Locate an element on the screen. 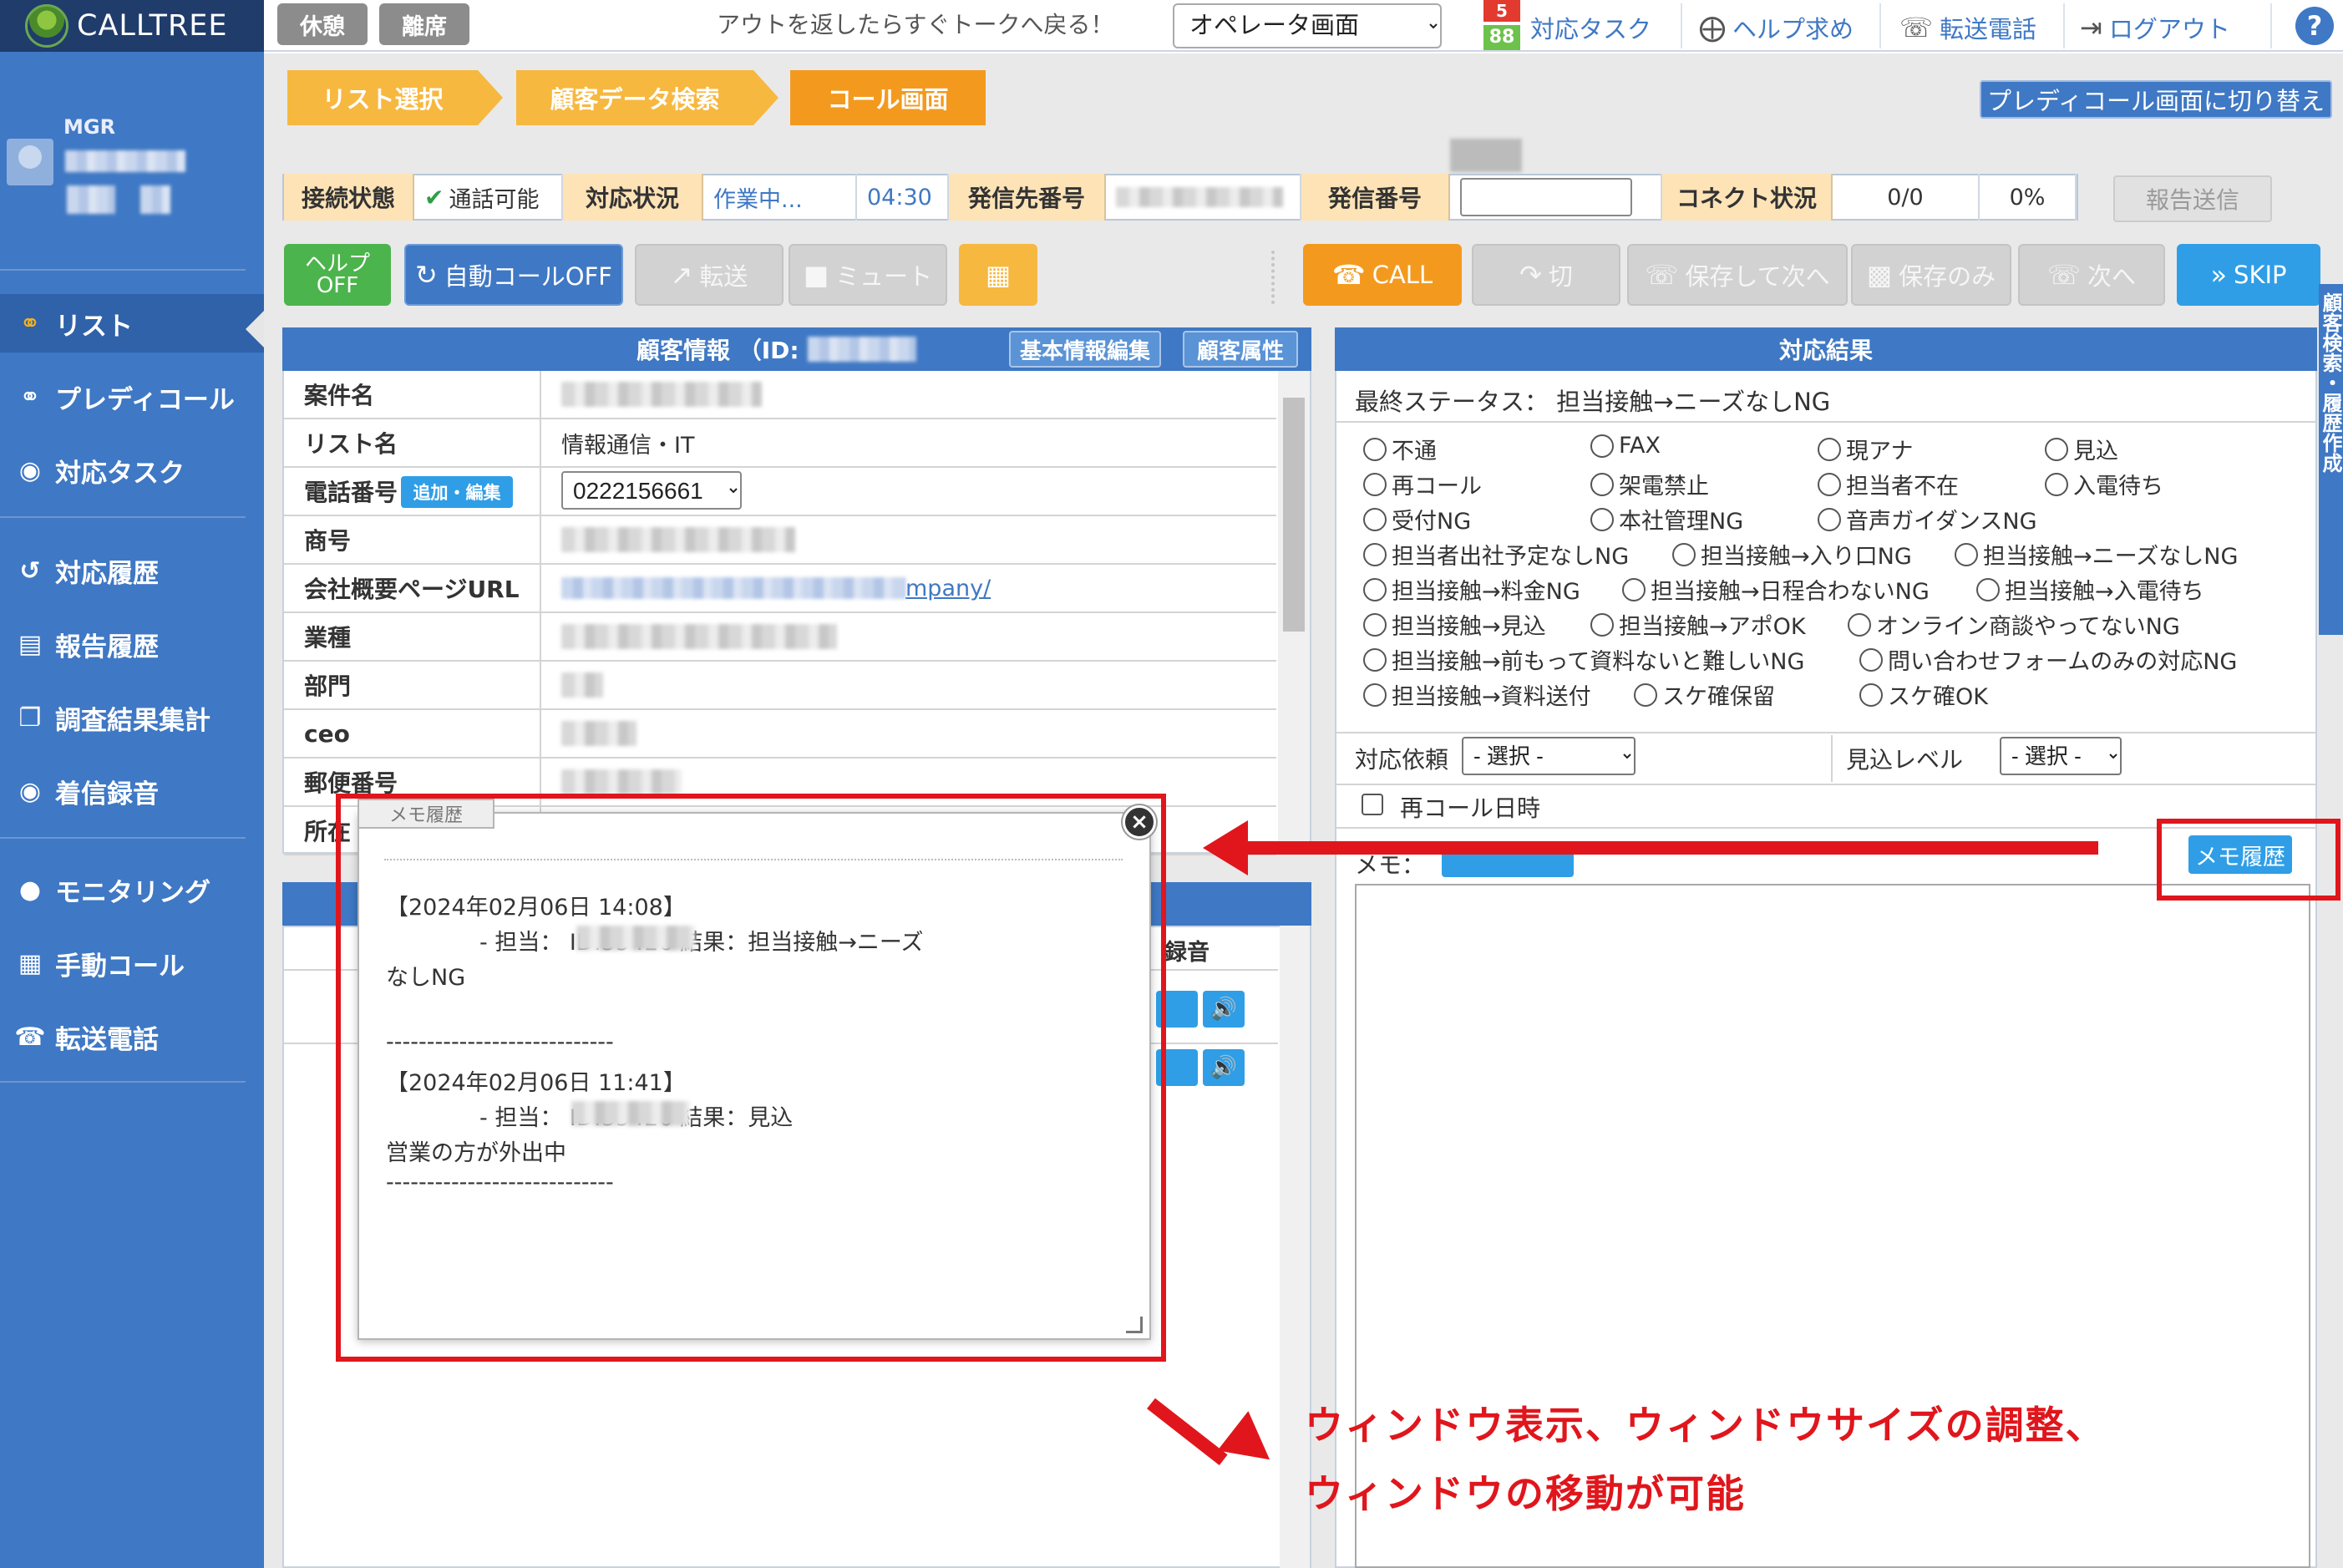 This screenshot has width=2343, height=1568. status-option: 入電待ち is located at coordinates (2104, 484).